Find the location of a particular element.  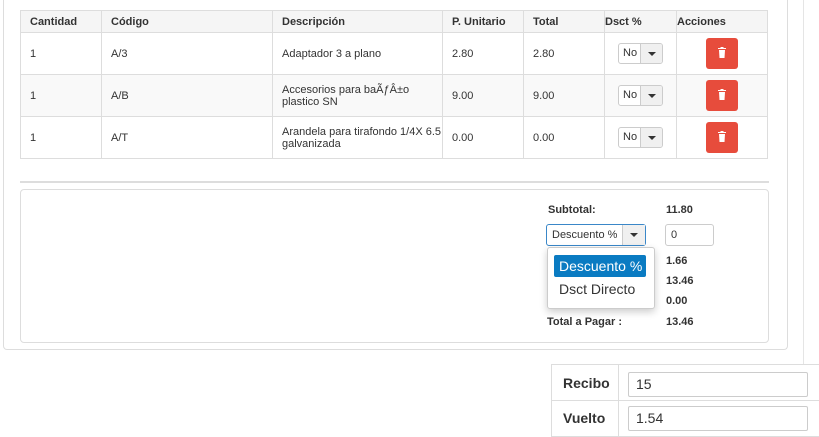

subtotal-value: 11.80 is located at coordinates (679, 210).